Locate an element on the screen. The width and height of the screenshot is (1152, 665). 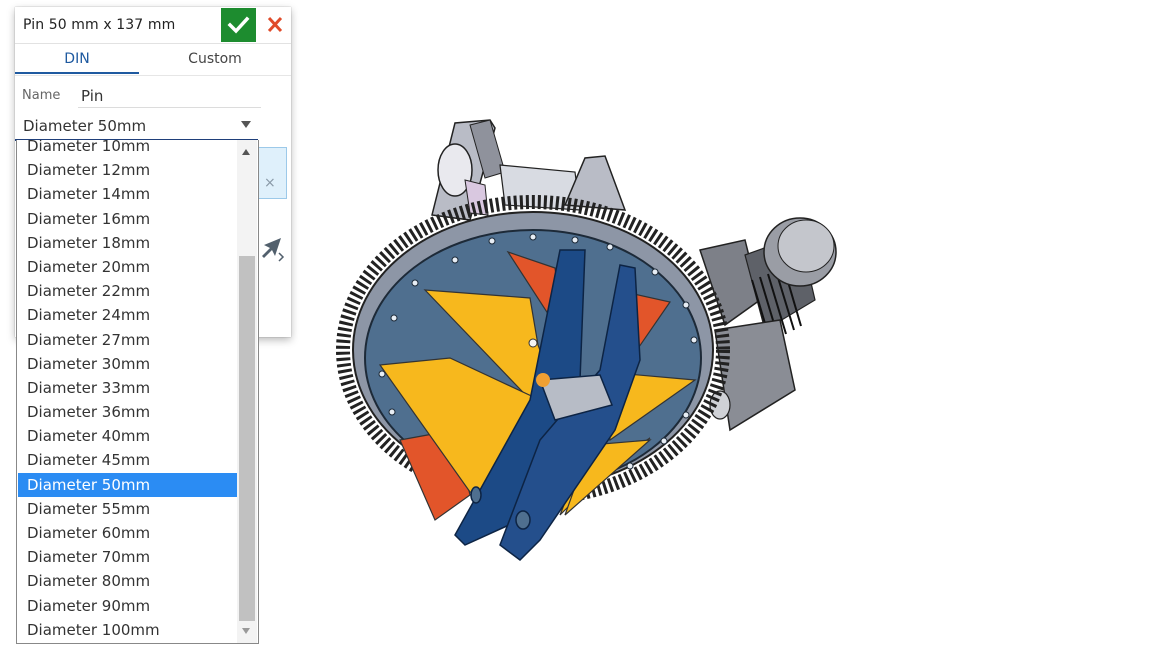
dropdown-option: Diameter 18mm is located at coordinates (127, 243).